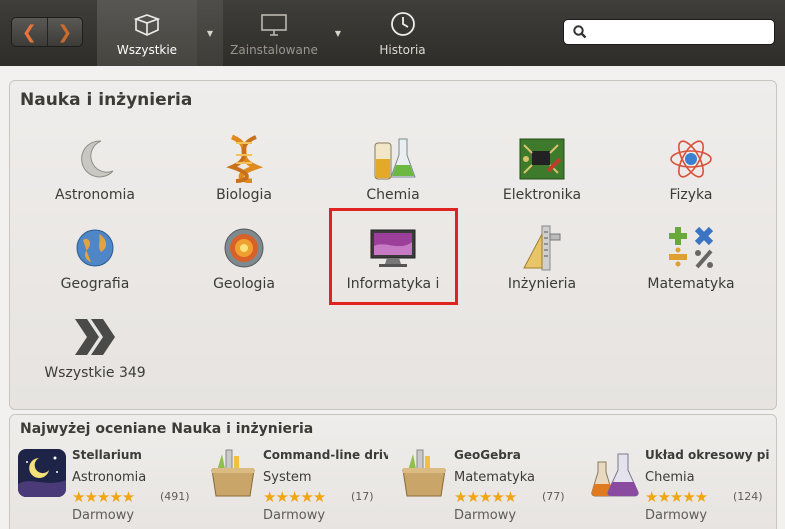 This screenshot has height=529, width=785. I want to click on installed-label: Zainstalowane, so click(274, 50).